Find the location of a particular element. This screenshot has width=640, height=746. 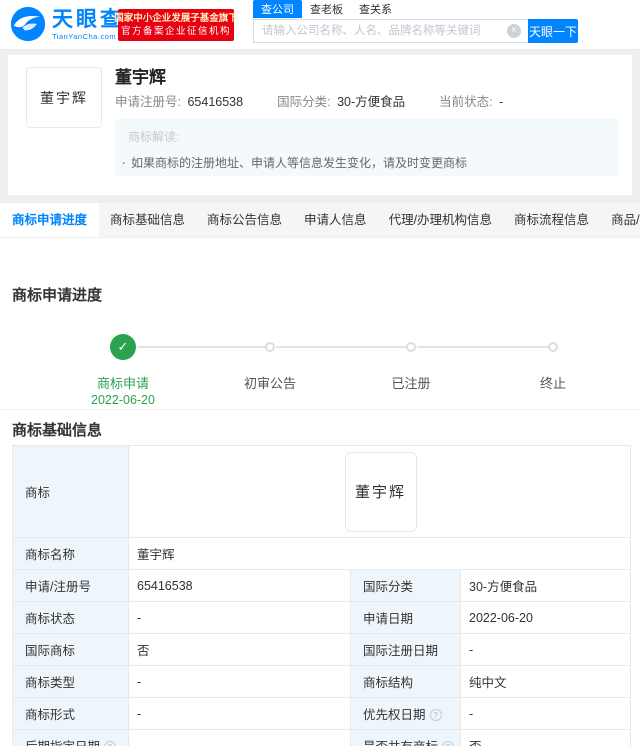

row-label-trademark: 商标 is located at coordinates (70, 491).